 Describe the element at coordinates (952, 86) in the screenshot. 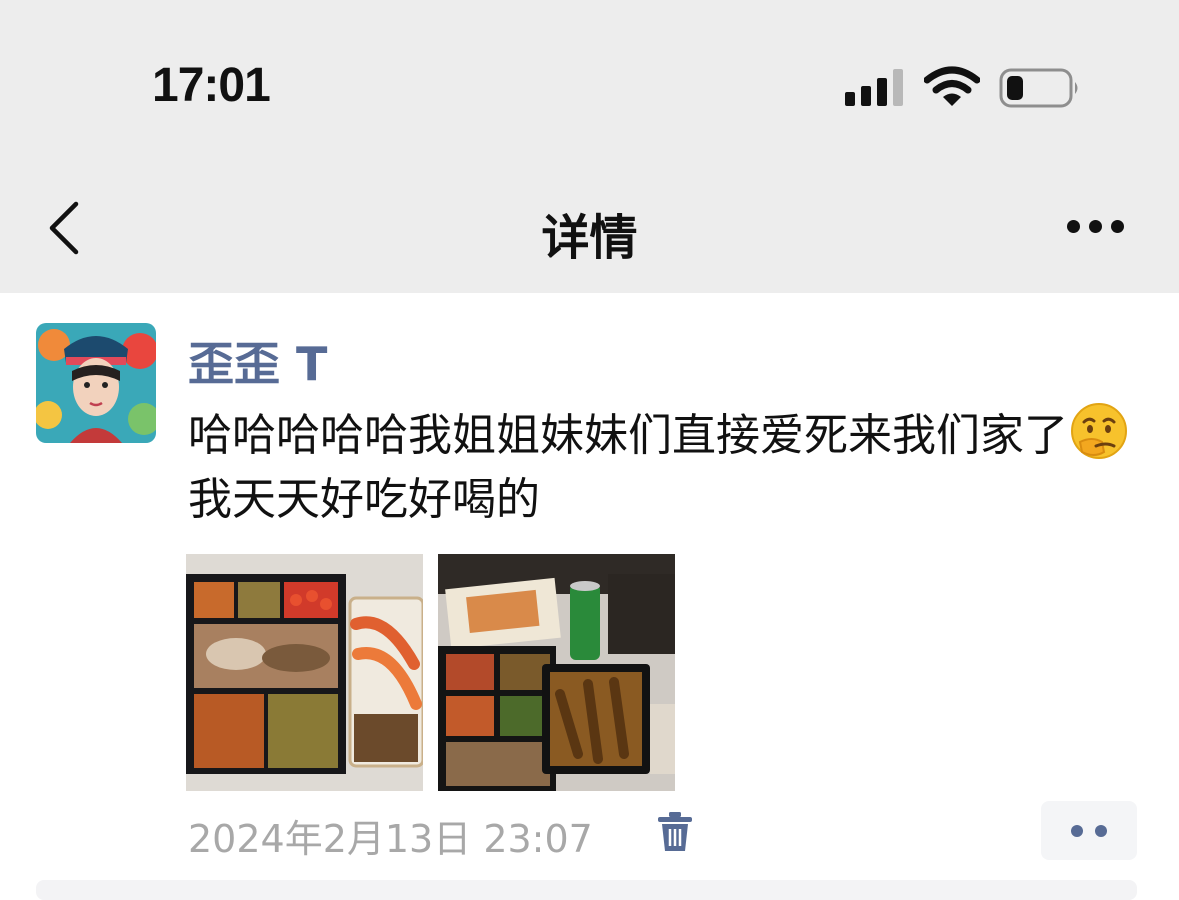

I see `wifi-icon` at that location.